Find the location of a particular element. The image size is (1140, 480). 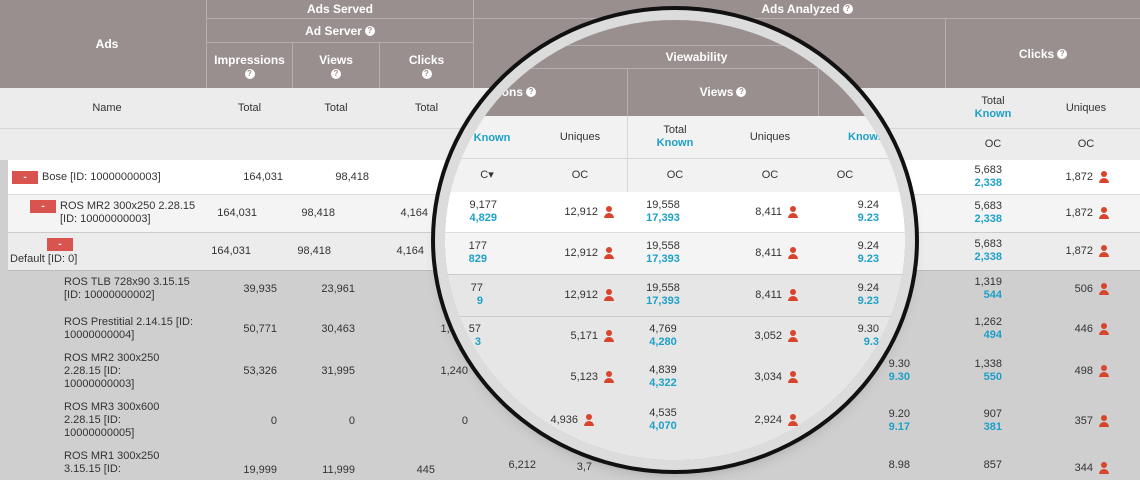

clicks-uniques-cell: 498 is located at coordinates (1075, 371).